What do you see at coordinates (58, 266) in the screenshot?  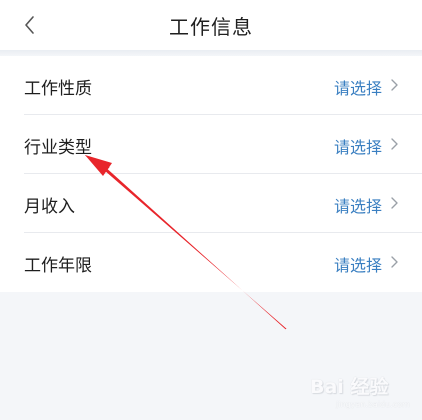 I see `list-item-label: 工作年限` at bounding box center [58, 266].